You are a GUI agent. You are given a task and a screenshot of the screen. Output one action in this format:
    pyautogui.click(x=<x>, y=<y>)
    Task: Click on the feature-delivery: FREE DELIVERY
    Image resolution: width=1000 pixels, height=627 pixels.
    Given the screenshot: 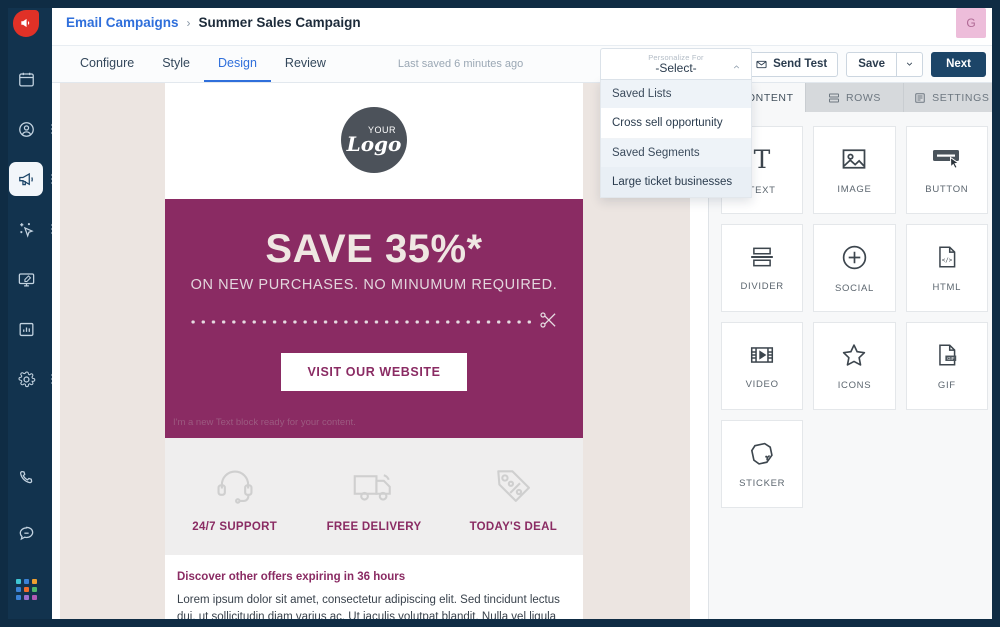 What is the action you would take?
    pyautogui.click(x=373, y=498)
    